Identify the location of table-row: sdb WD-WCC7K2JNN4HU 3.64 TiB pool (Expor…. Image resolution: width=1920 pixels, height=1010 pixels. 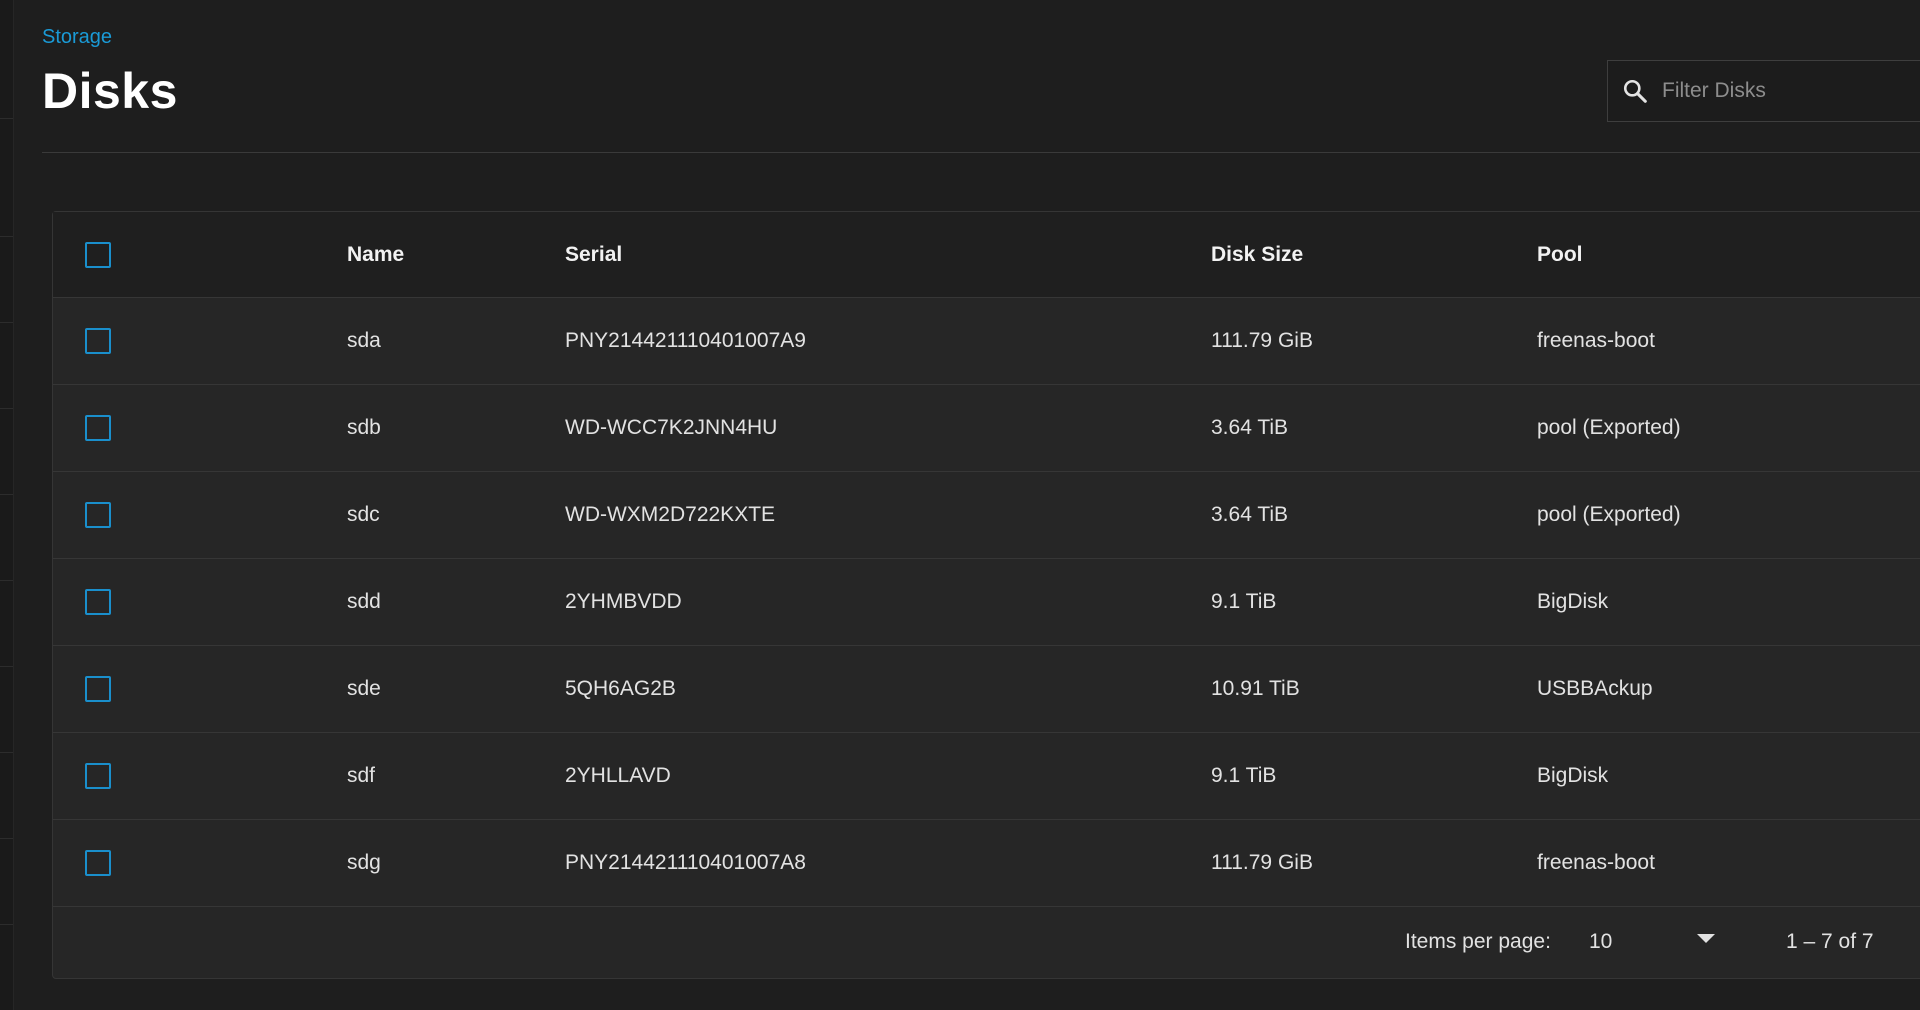
(986, 428).